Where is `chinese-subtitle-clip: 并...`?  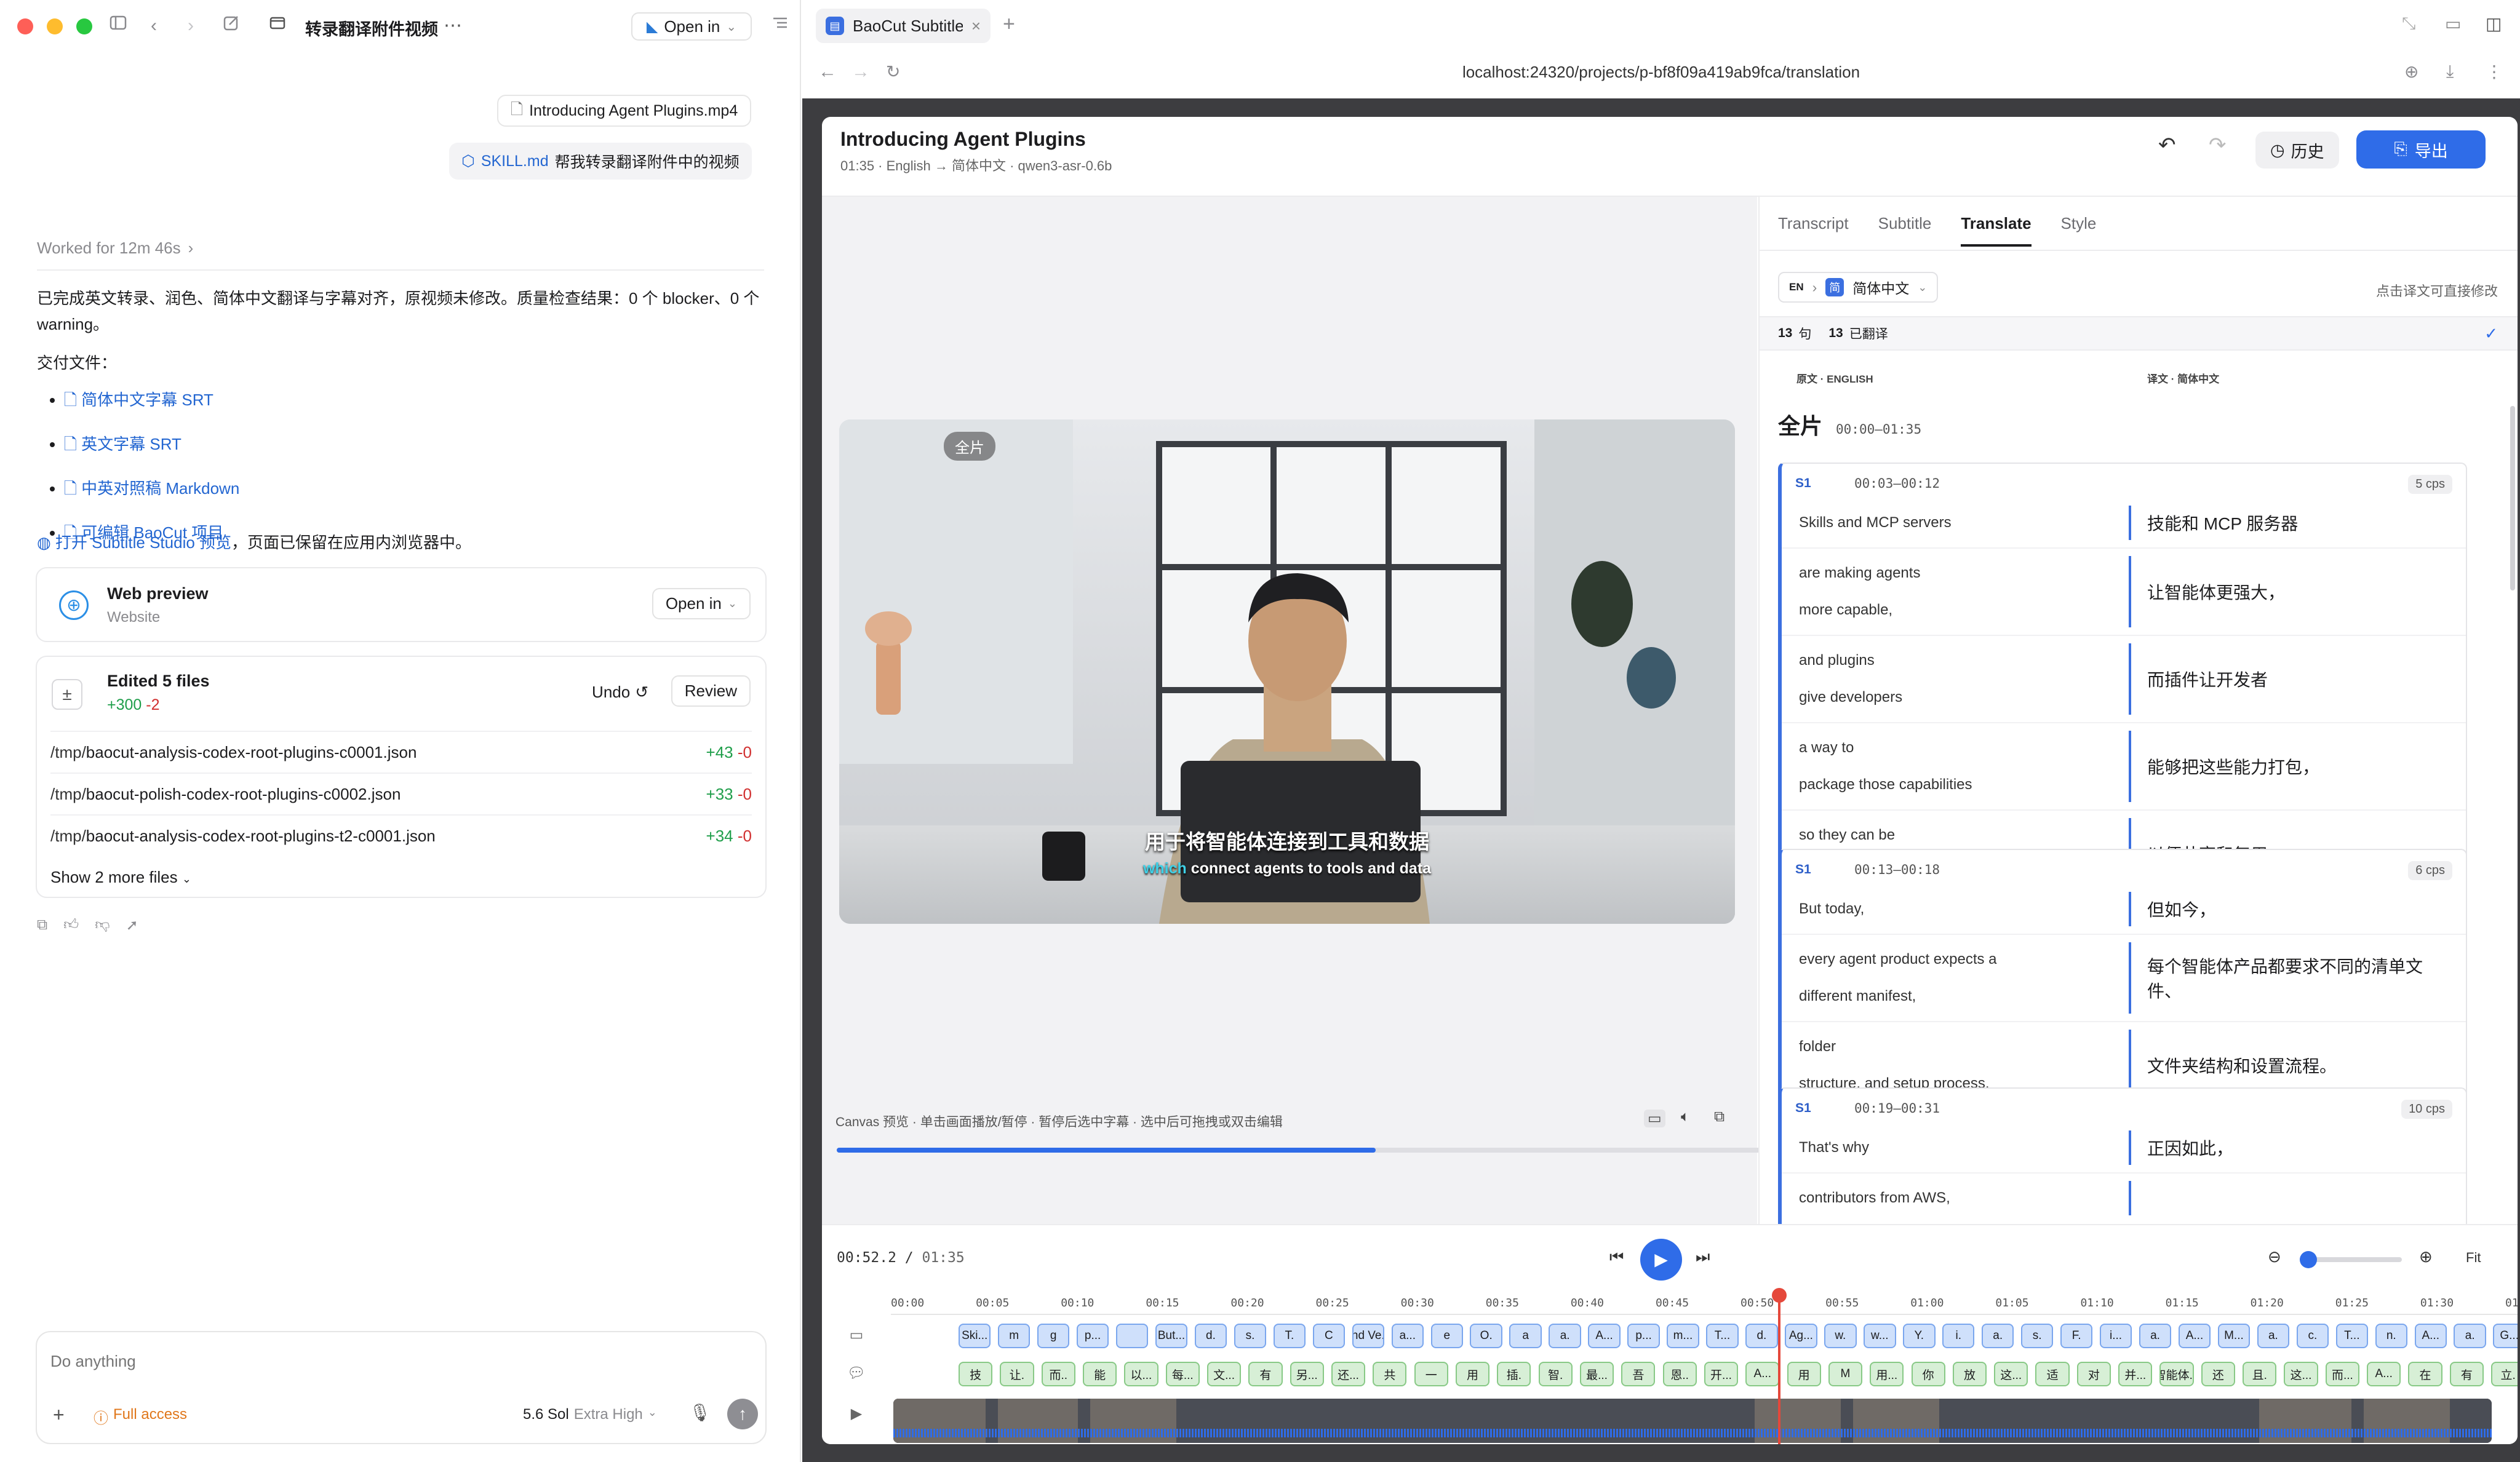 chinese-subtitle-clip: 并... is located at coordinates (2135, 1374).